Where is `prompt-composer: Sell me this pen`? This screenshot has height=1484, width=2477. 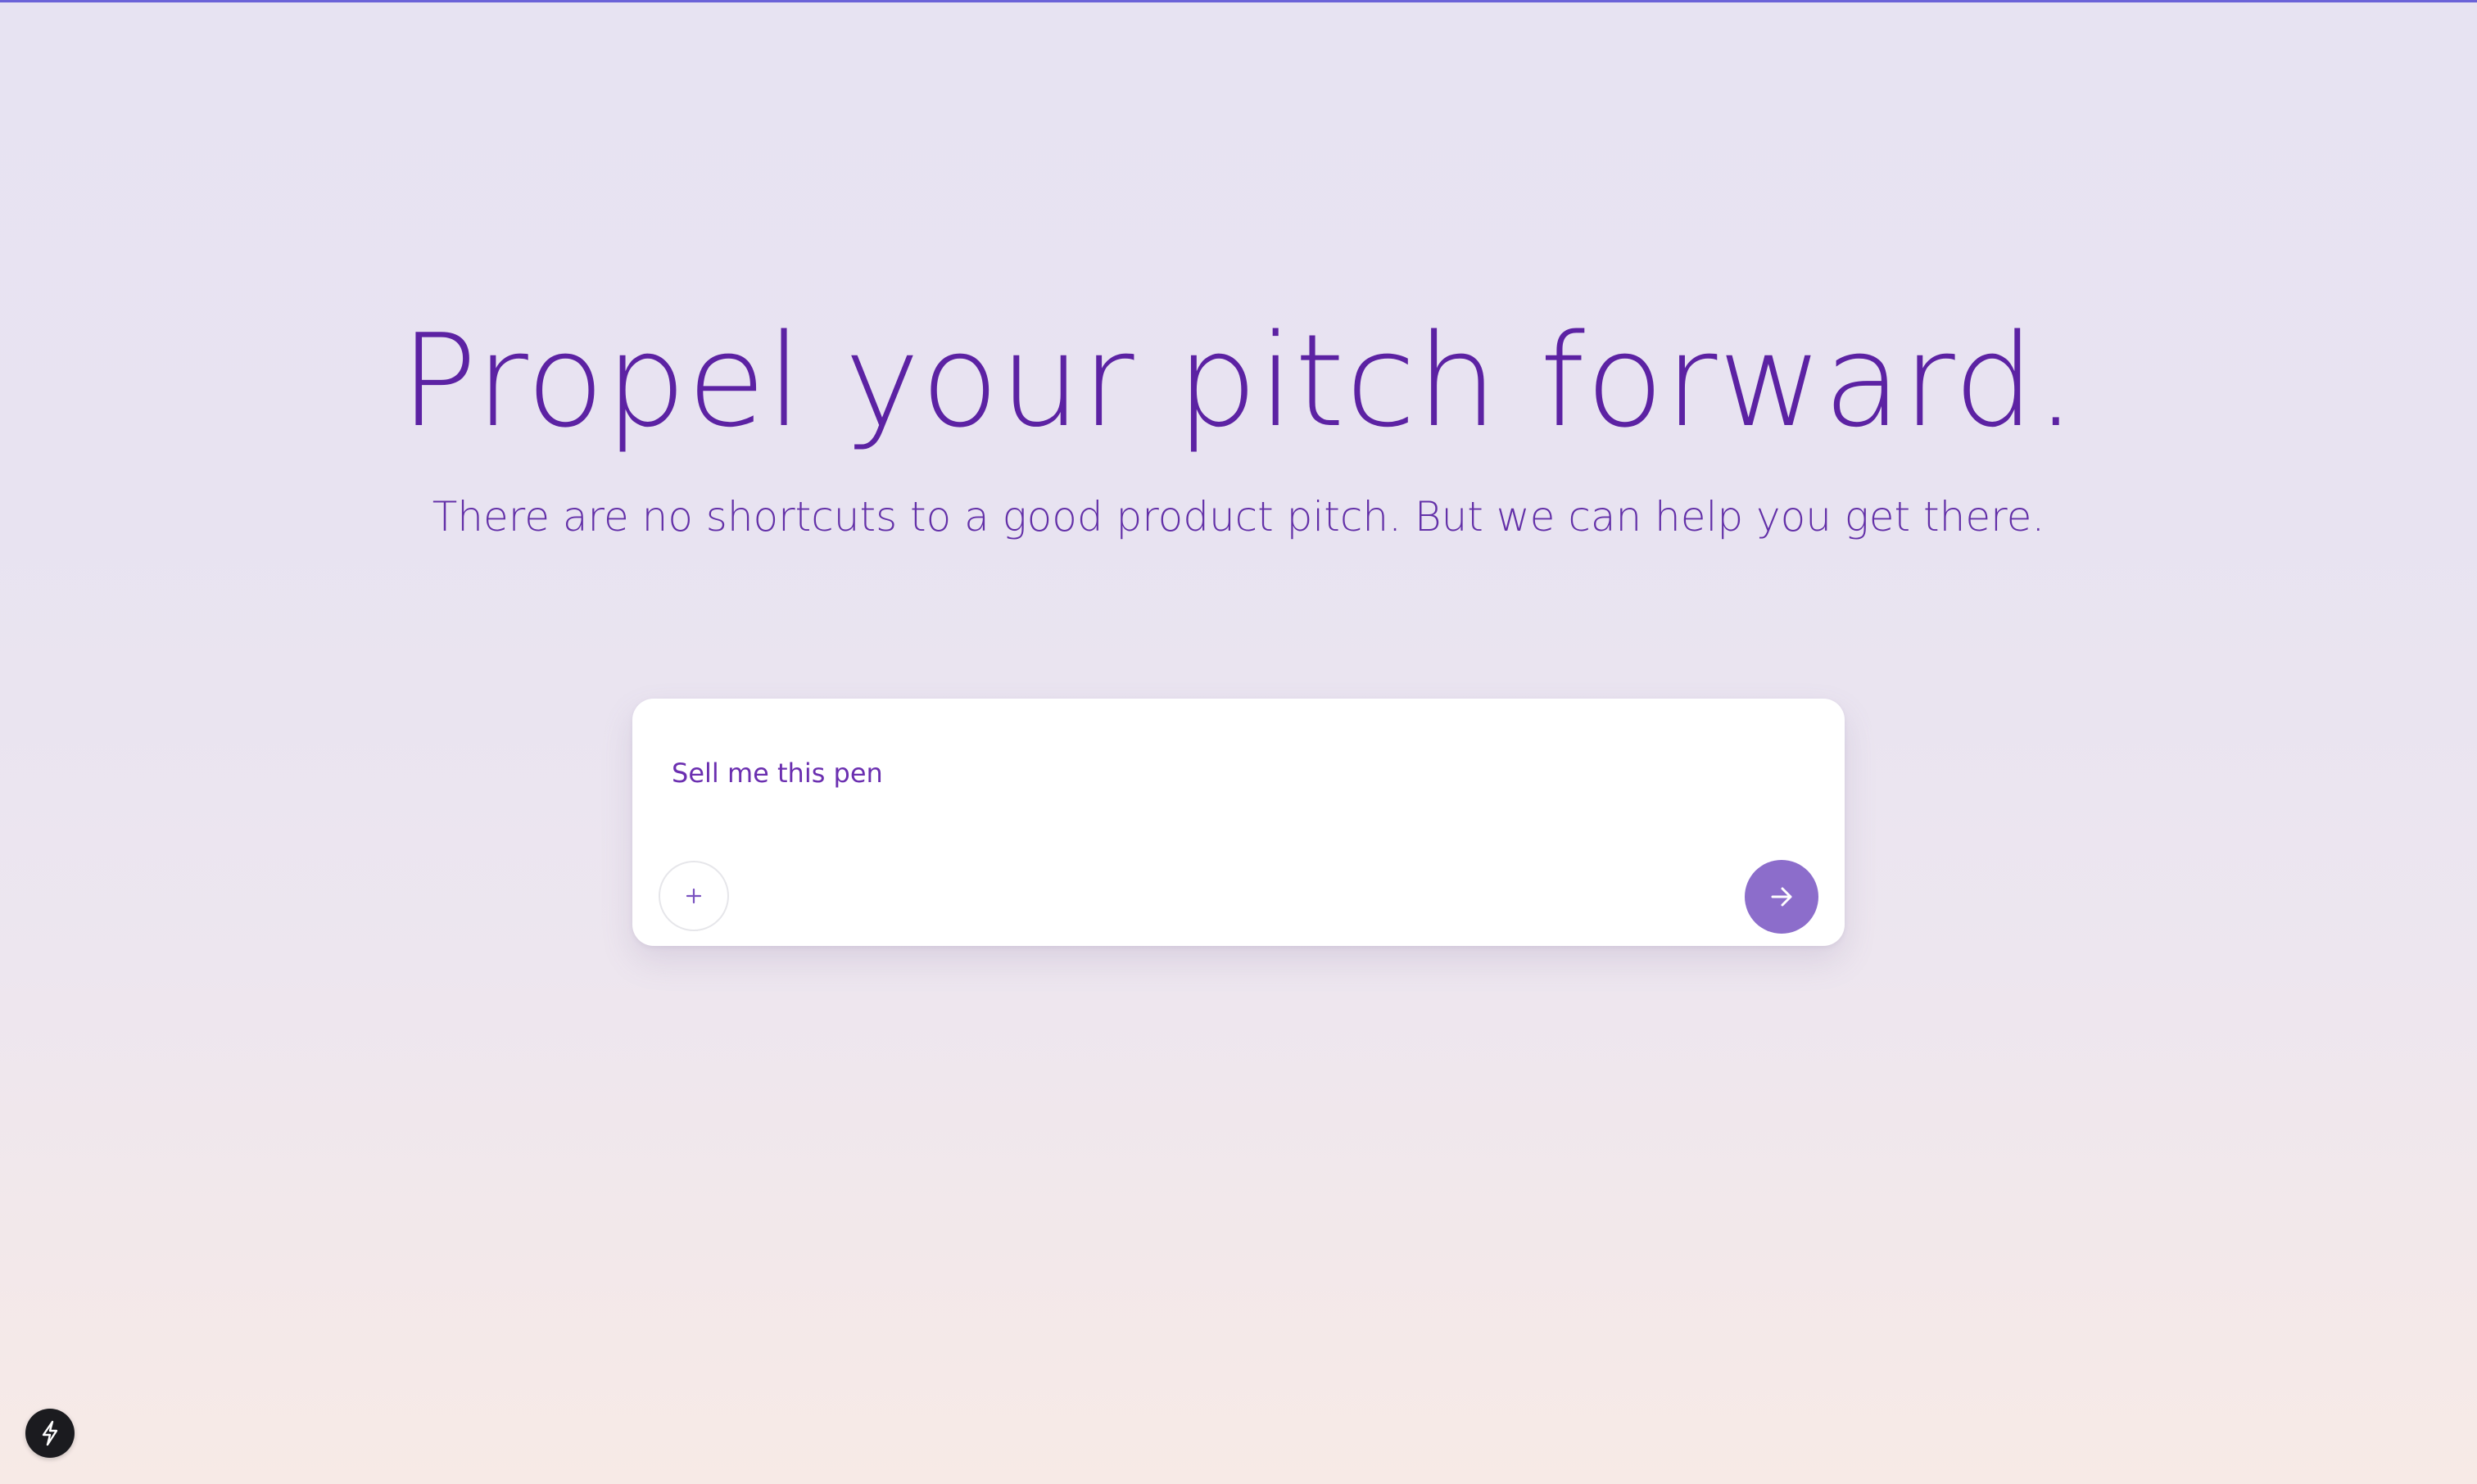 prompt-composer: Sell me this pen is located at coordinates (1238, 822).